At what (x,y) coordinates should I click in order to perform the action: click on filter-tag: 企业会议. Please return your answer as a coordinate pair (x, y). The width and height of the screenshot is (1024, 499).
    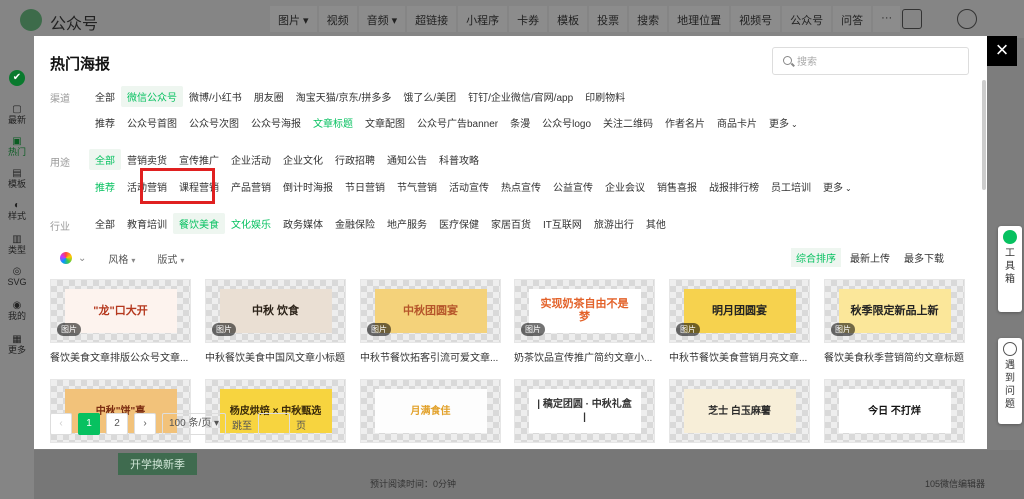
    Looking at the image, I should click on (625, 186).